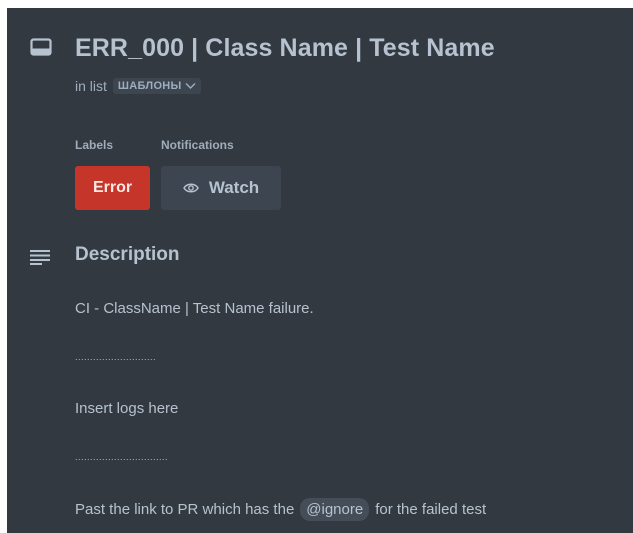  I want to click on watch-label: Watch, so click(234, 187).